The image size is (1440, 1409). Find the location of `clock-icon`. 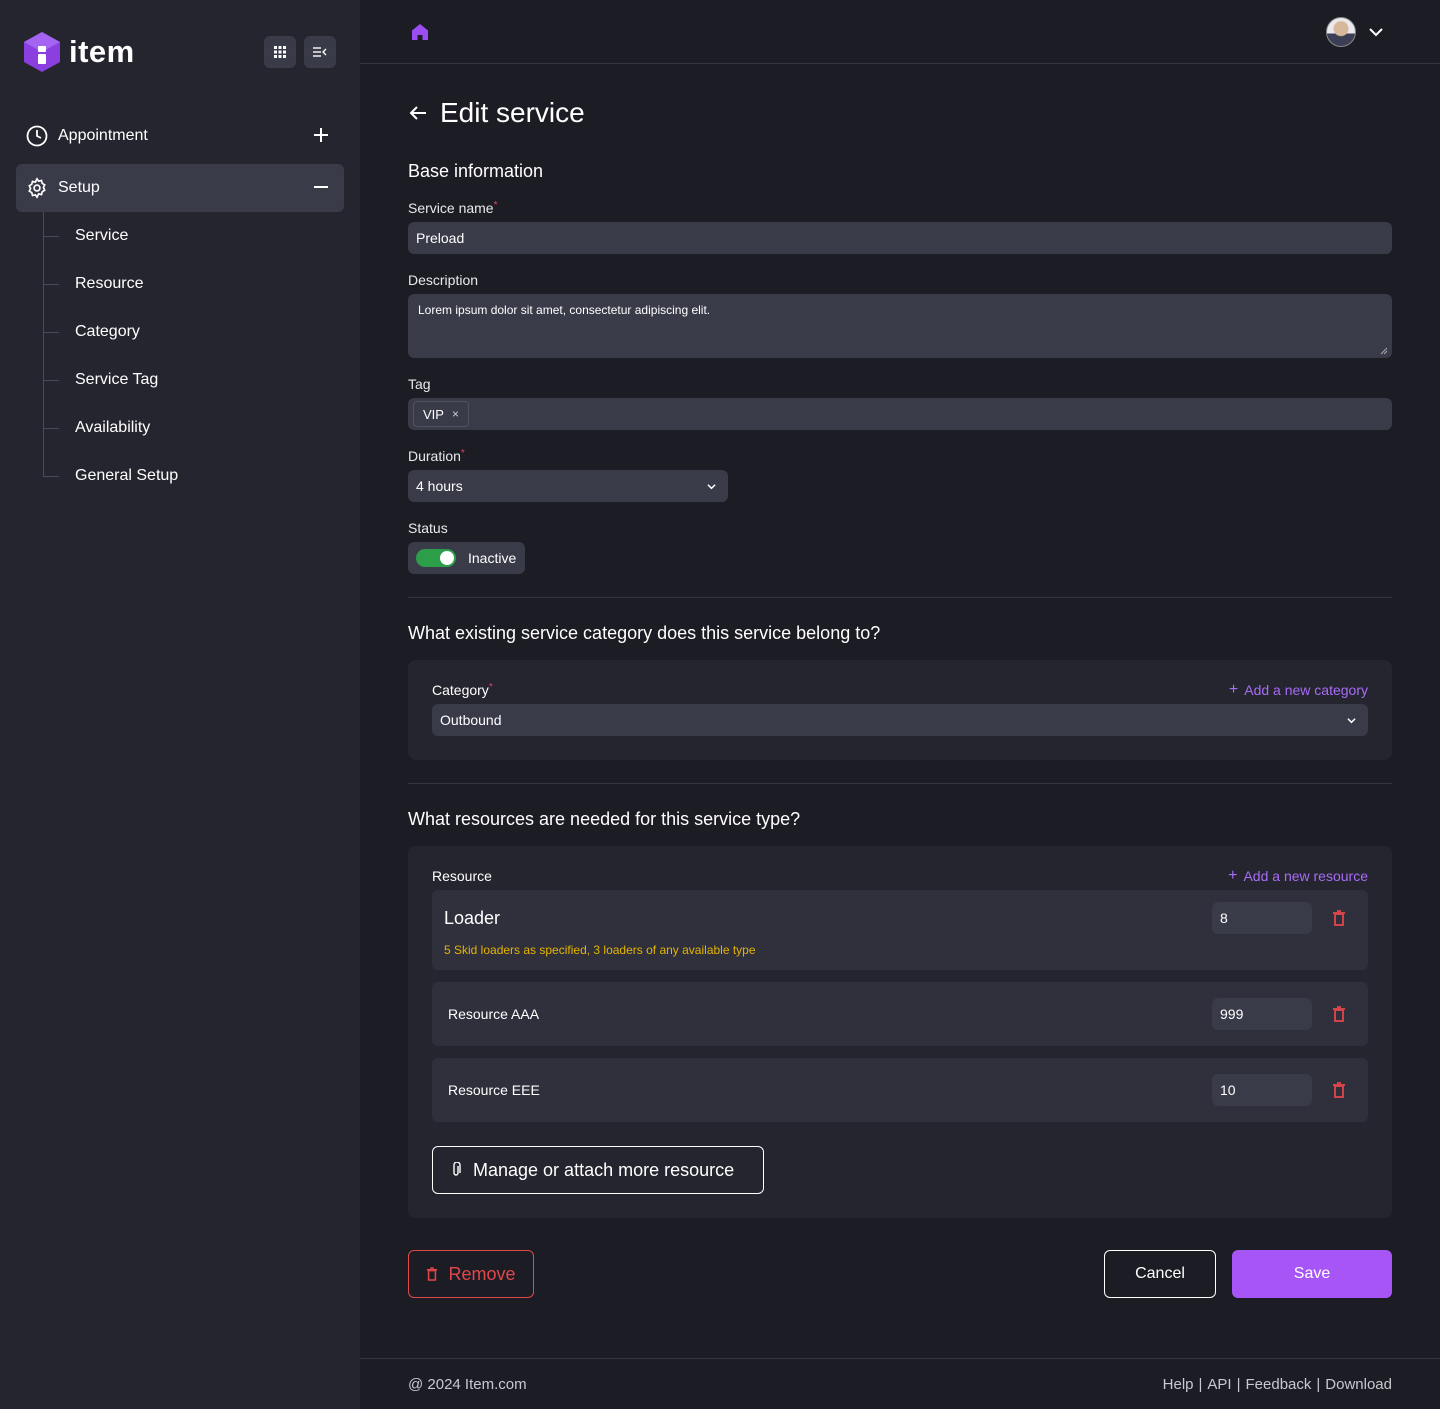

clock-icon is located at coordinates (37, 136).